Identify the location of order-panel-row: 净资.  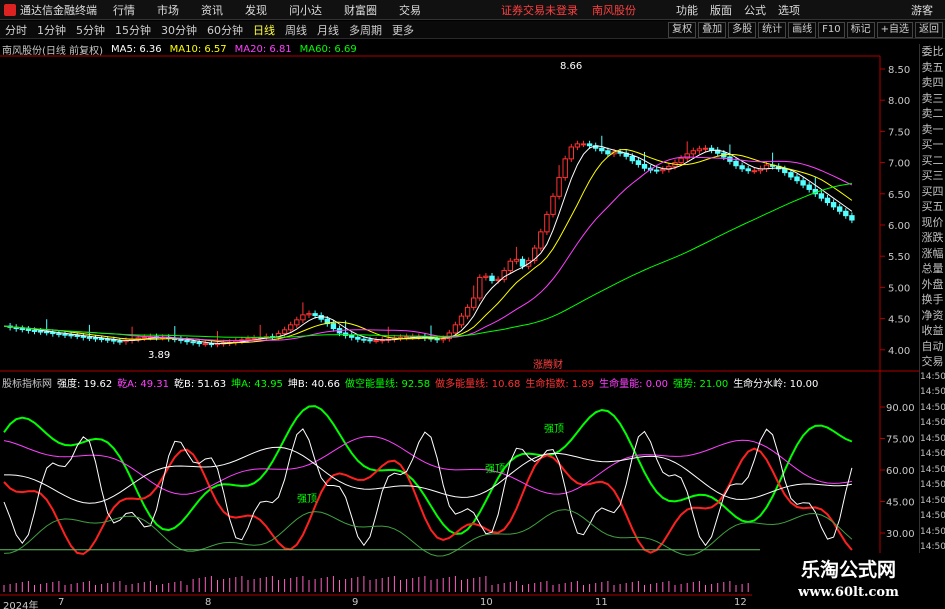
(932, 316).